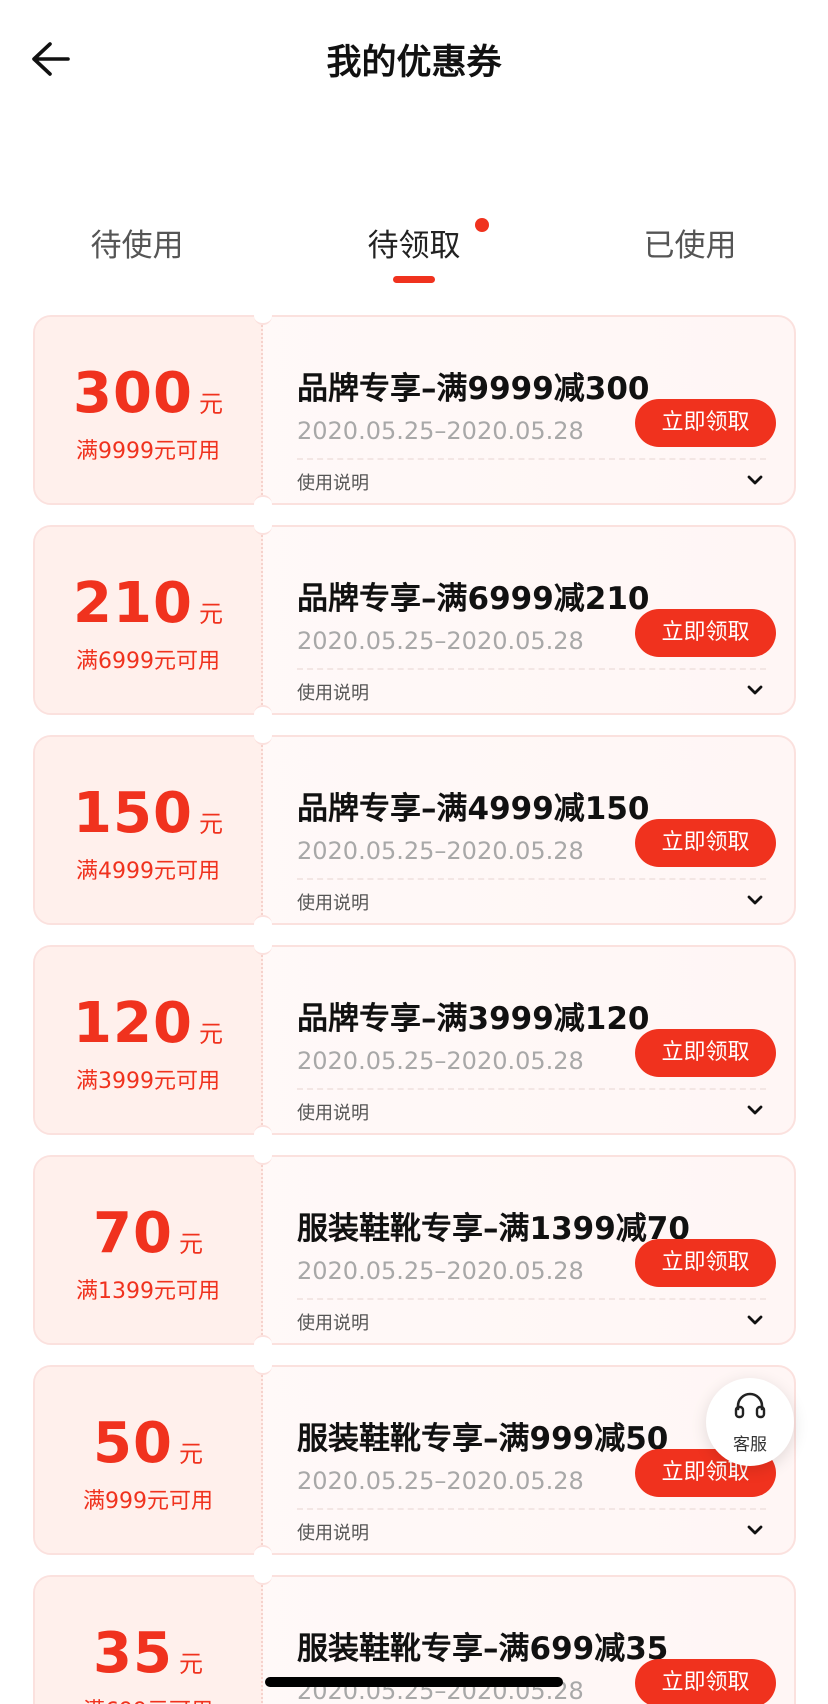 The width and height of the screenshot is (828, 1704). I want to click on amount-line: 120 元, so click(148, 1023).